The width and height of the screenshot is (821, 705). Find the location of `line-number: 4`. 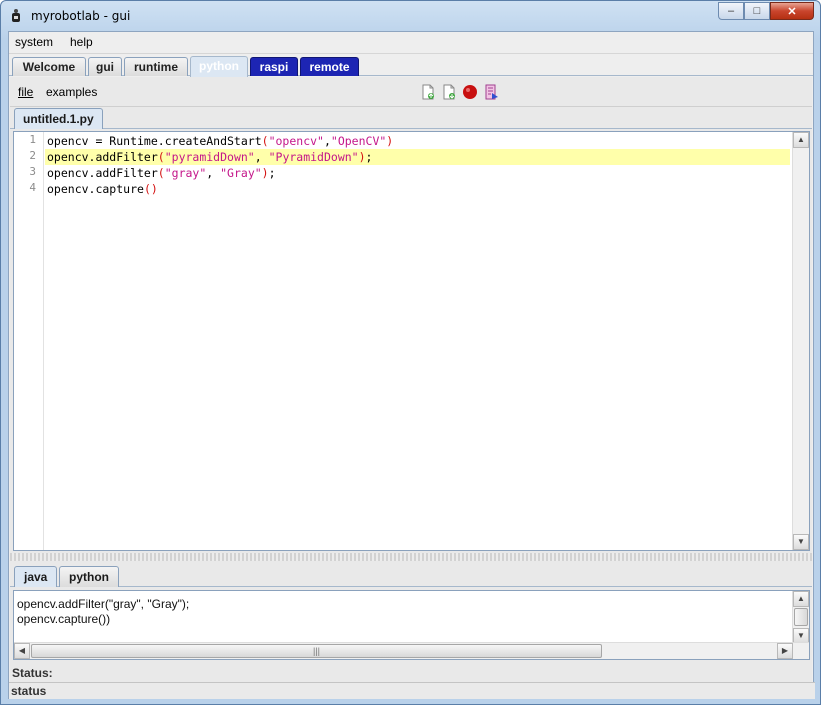

line-number: 4 is located at coordinates (32, 187).